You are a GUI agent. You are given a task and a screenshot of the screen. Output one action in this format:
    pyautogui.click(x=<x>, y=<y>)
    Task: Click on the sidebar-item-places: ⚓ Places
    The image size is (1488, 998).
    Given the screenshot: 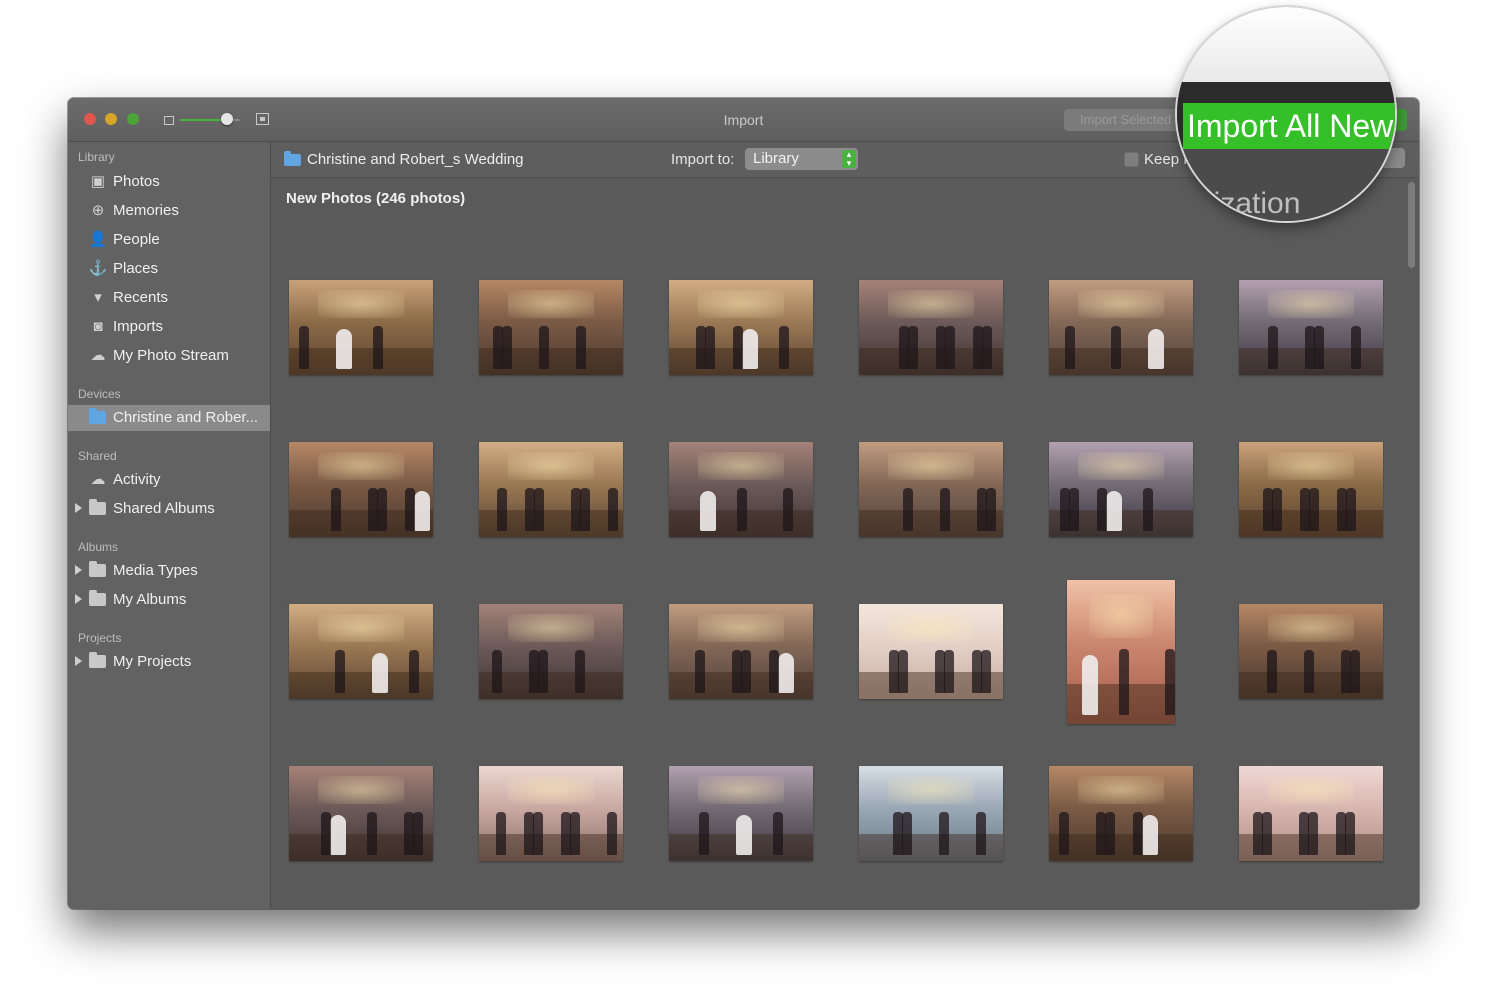 What is the action you would take?
    pyautogui.click(x=169, y=269)
    